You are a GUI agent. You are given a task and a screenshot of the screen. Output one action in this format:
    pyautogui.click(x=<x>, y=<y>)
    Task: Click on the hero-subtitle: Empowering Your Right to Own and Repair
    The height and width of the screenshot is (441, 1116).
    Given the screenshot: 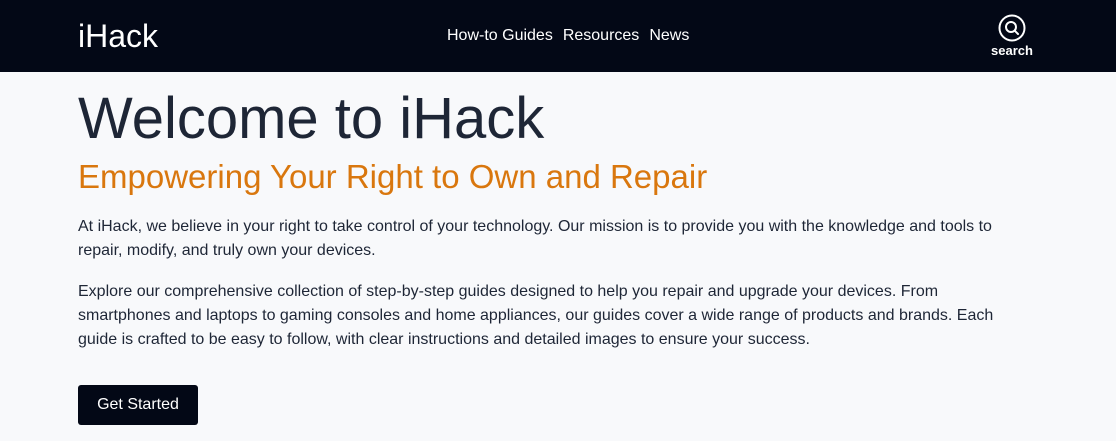 What is the action you would take?
    pyautogui.click(x=393, y=176)
    